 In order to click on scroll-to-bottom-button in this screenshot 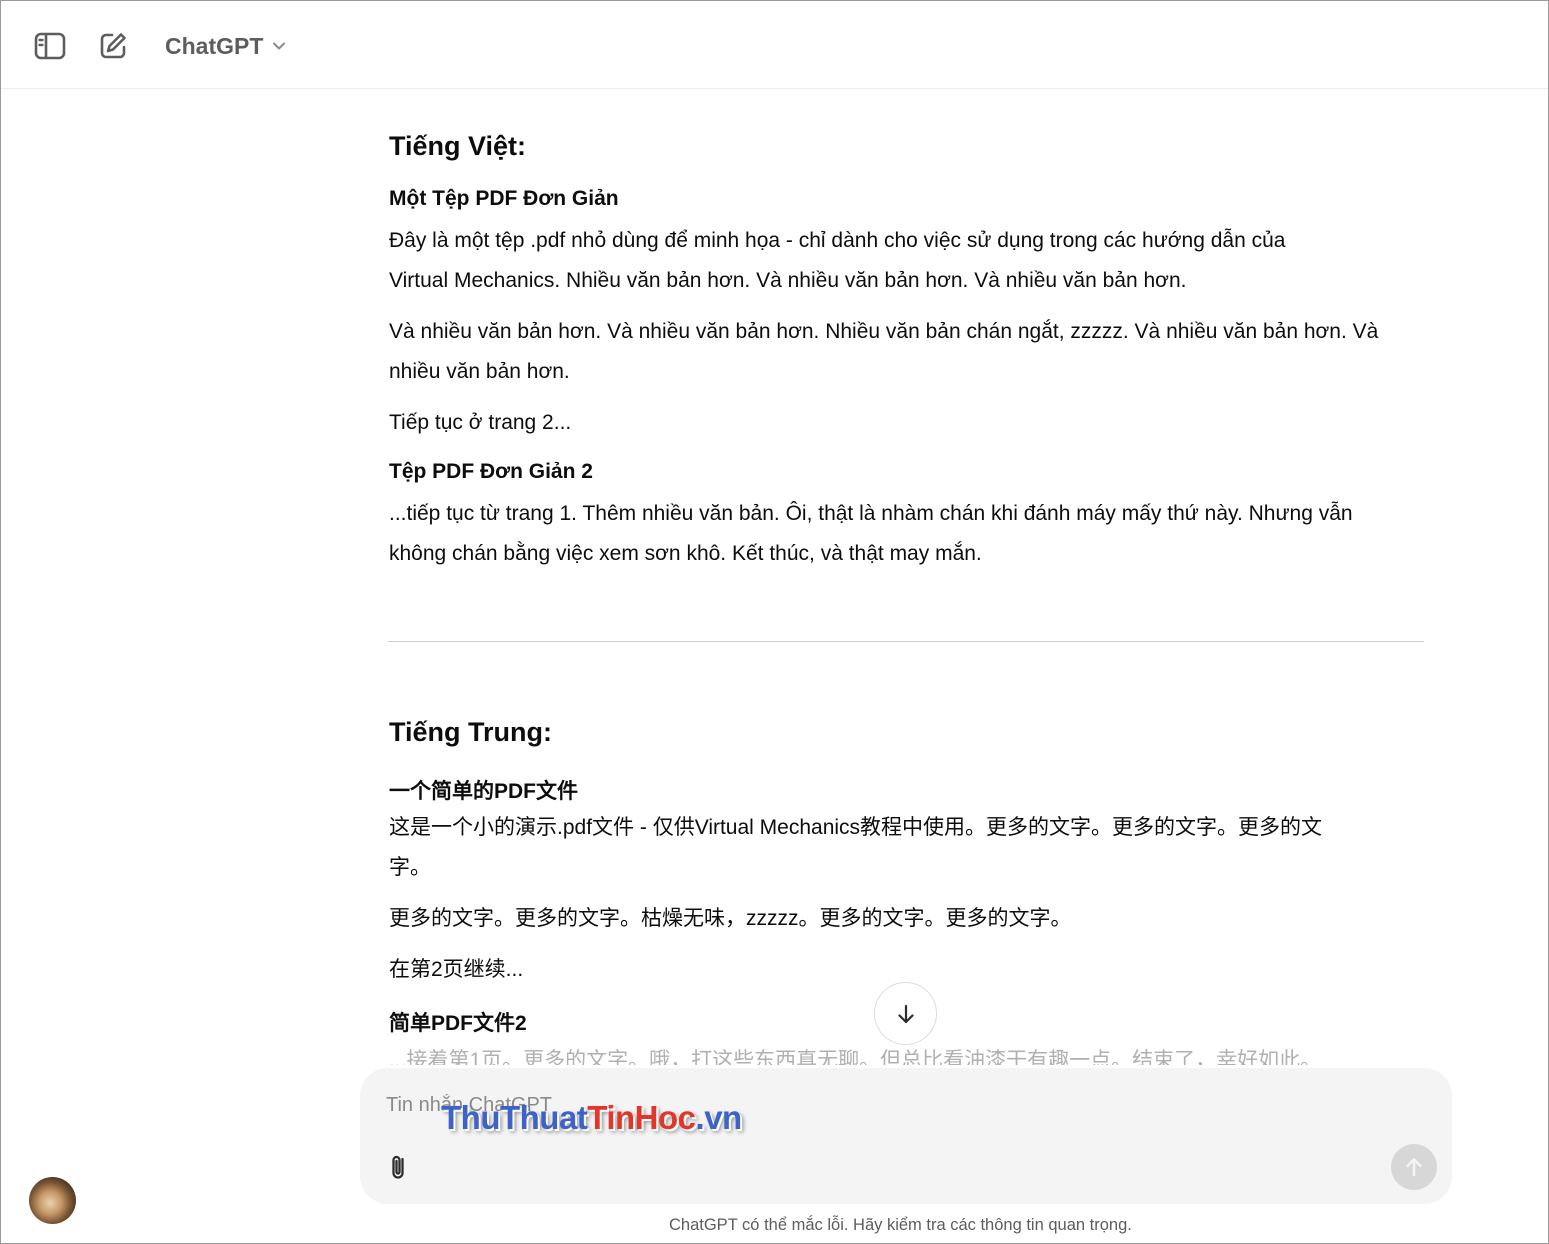, I will do `click(905, 1013)`.